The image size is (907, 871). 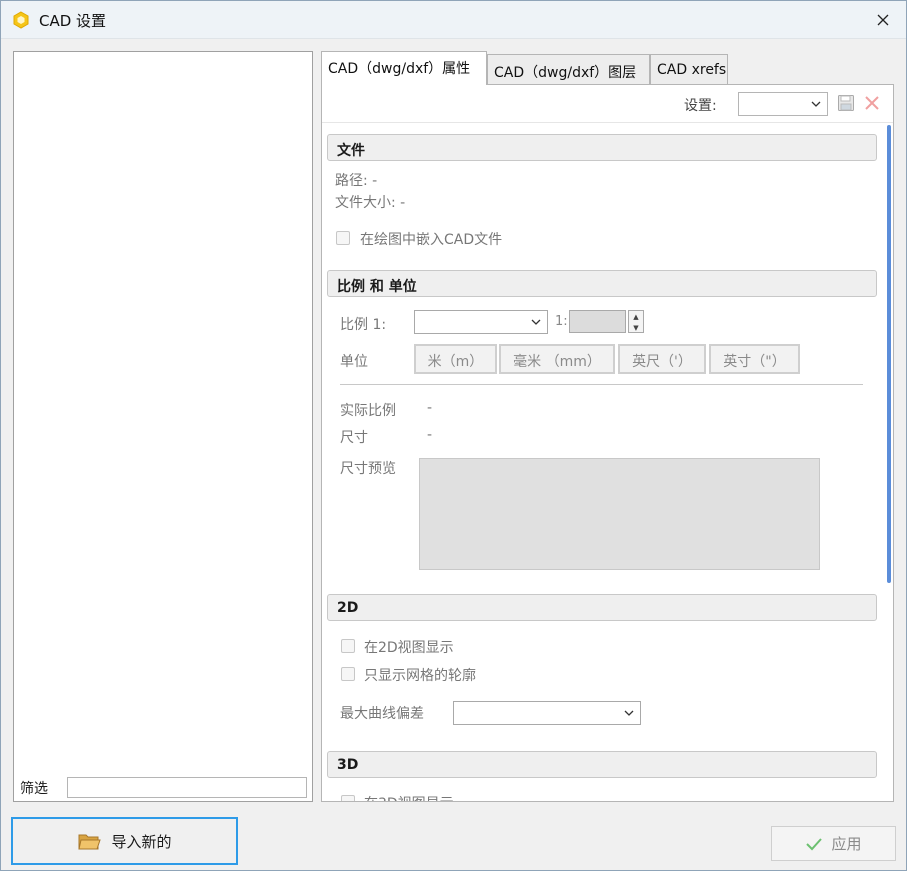 I want to click on size-label: 尺寸, so click(x=354, y=438).